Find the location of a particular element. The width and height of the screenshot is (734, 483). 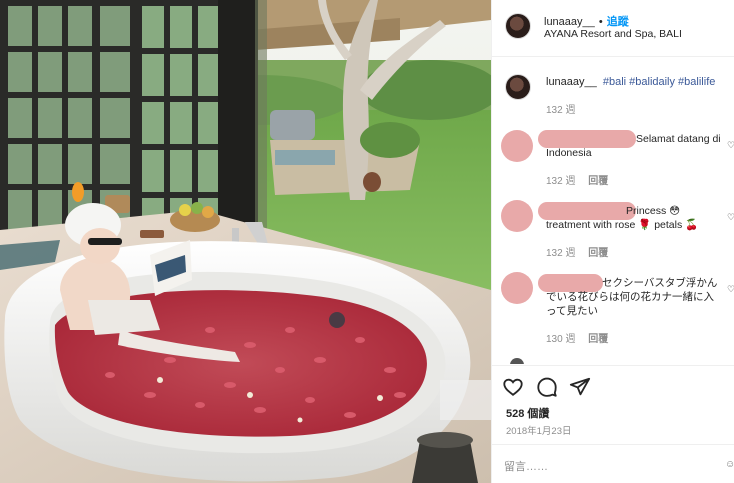

post-actions: 528 個讚 2018年1月23日 ☺ is located at coordinates (613, 424).